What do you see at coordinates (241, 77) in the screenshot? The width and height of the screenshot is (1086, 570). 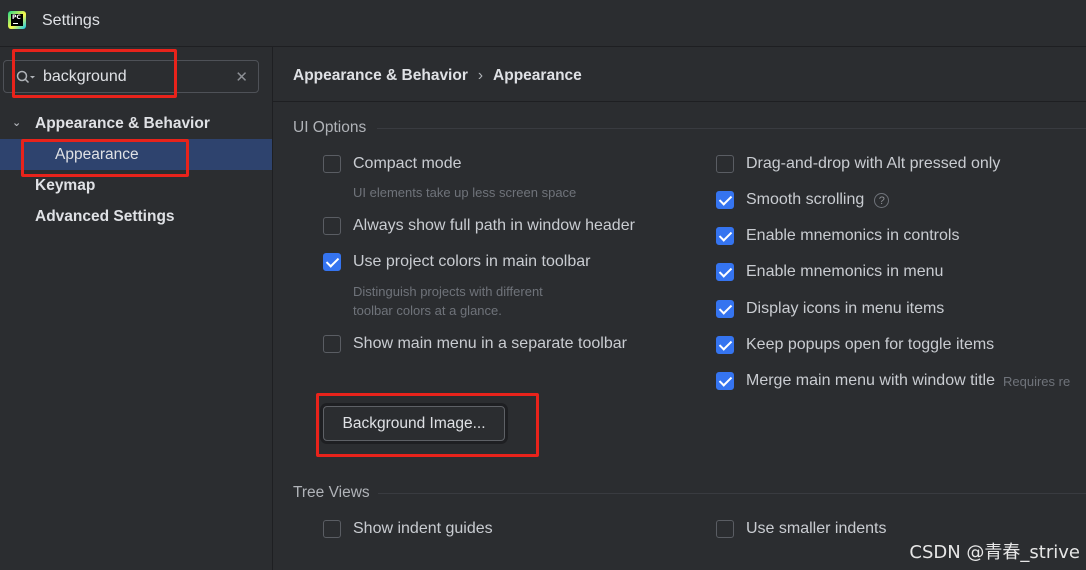 I see `clear-icon: ✕` at bounding box center [241, 77].